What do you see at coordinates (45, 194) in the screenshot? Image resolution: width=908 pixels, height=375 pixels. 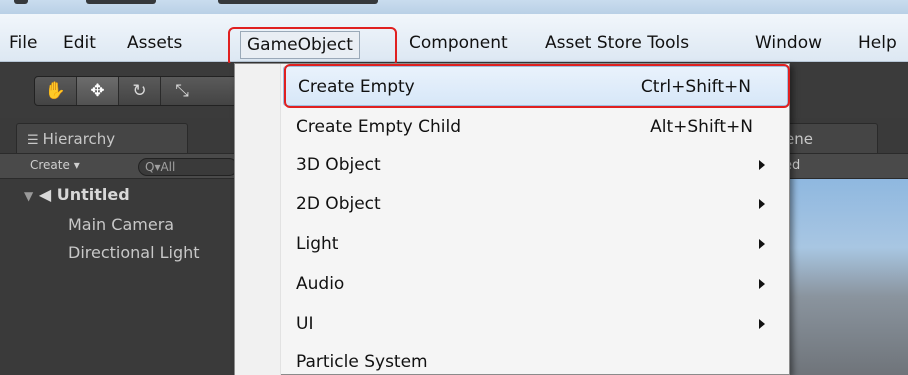 I see `unity-scene-icon: ◀` at bounding box center [45, 194].